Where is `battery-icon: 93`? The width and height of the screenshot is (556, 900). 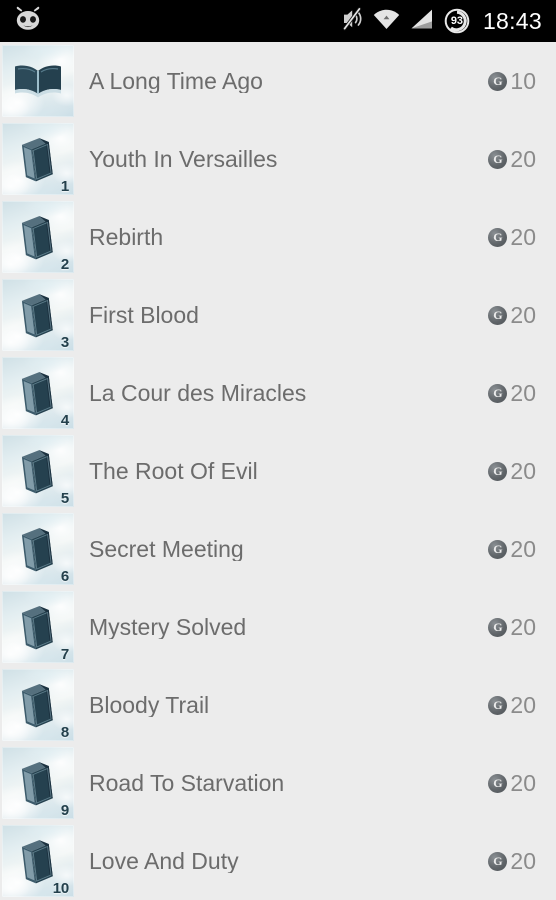
battery-icon: 93 is located at coordinates (457, 21).